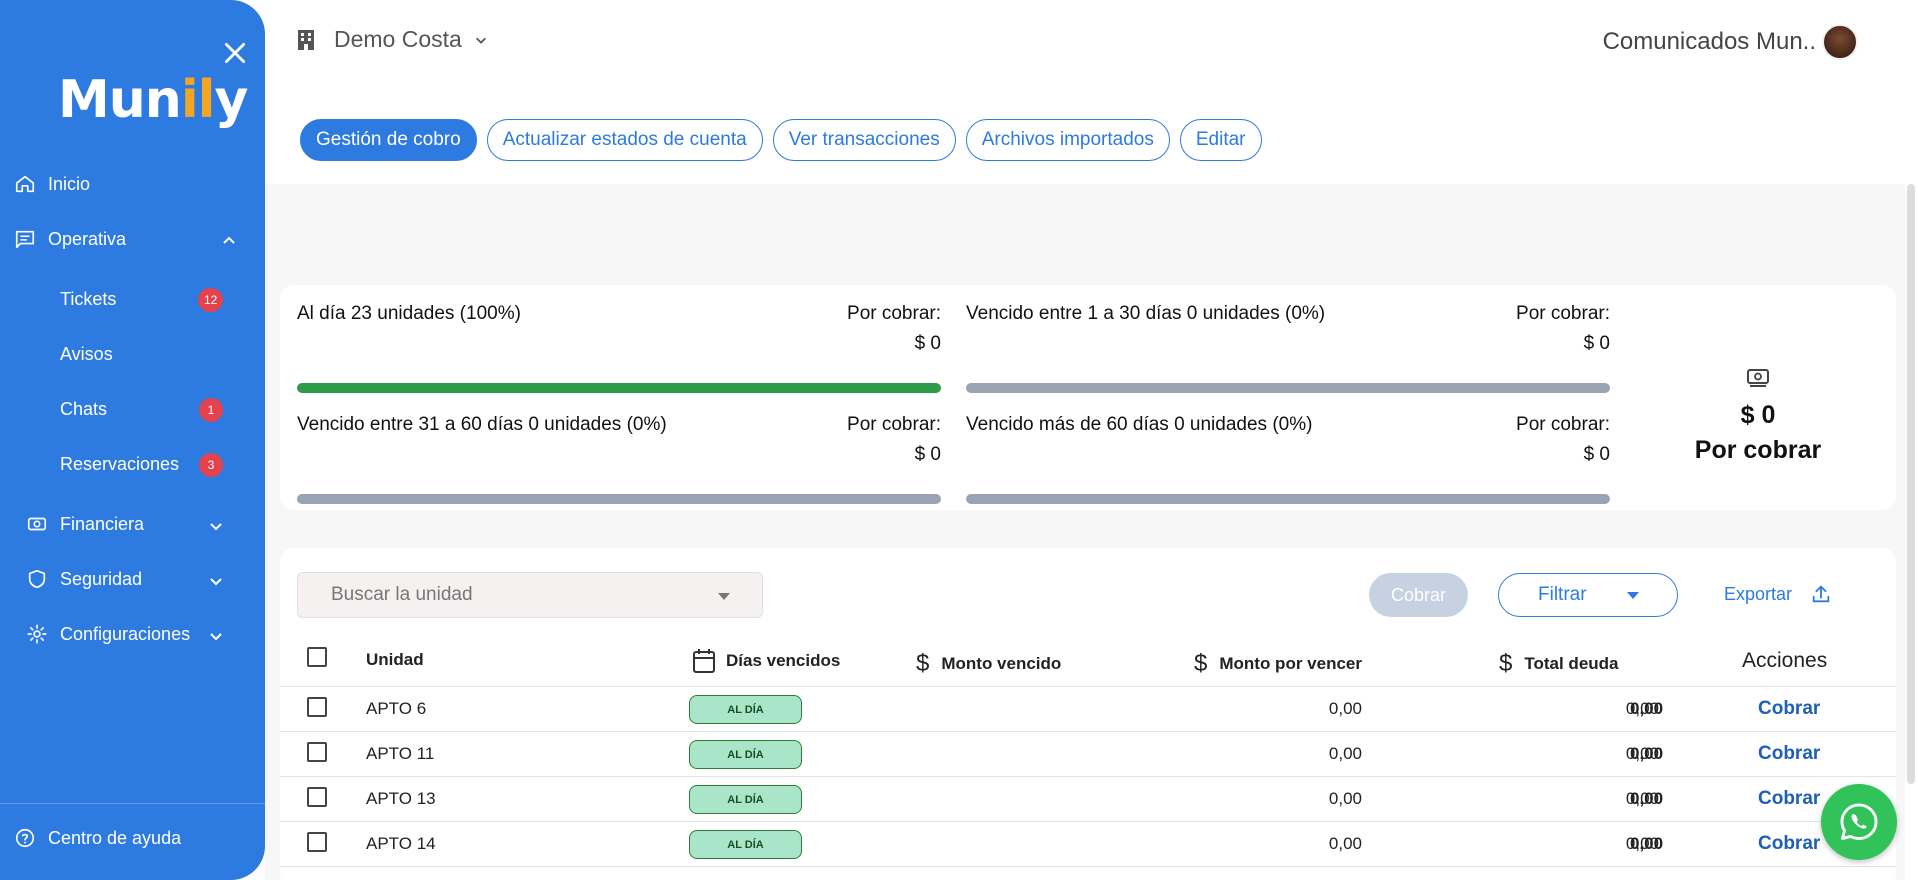  I want to click on gear-icon, so click(37, 634).